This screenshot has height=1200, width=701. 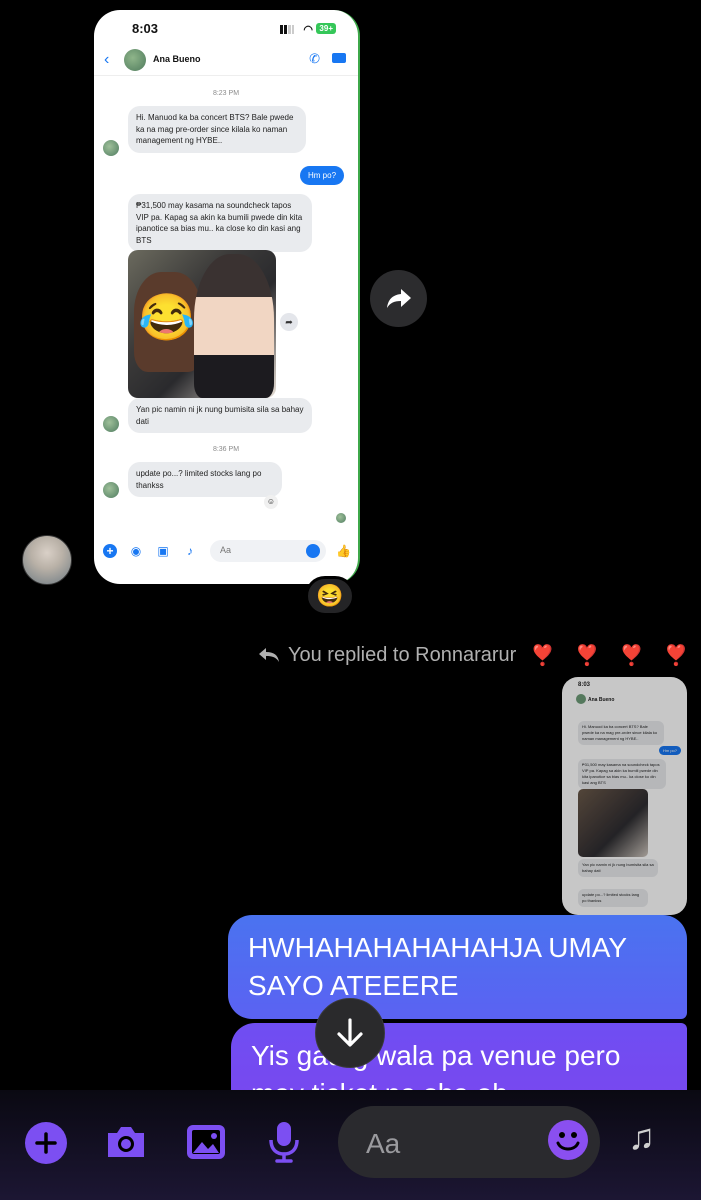 What do you see at coordinates (163, 551) in the screenshot?
I see `gallery-icon: ▣` at bounding box center [163, 551].